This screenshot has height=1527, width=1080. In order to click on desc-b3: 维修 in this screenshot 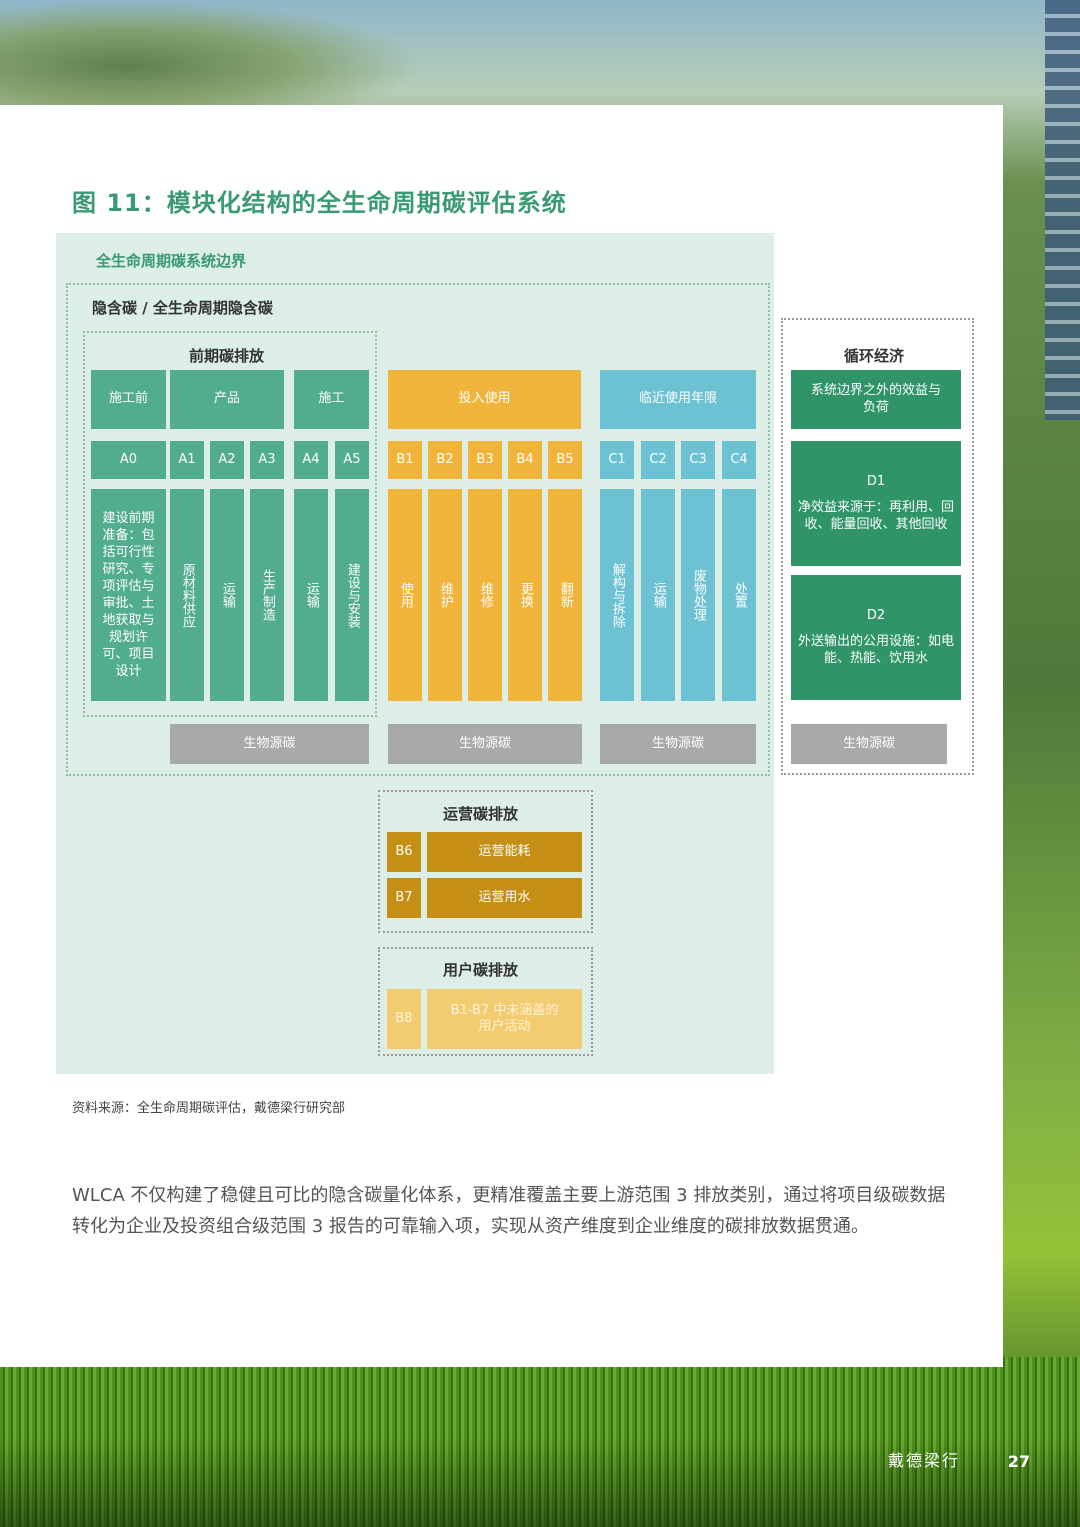, I will do `click(485, 595)`.